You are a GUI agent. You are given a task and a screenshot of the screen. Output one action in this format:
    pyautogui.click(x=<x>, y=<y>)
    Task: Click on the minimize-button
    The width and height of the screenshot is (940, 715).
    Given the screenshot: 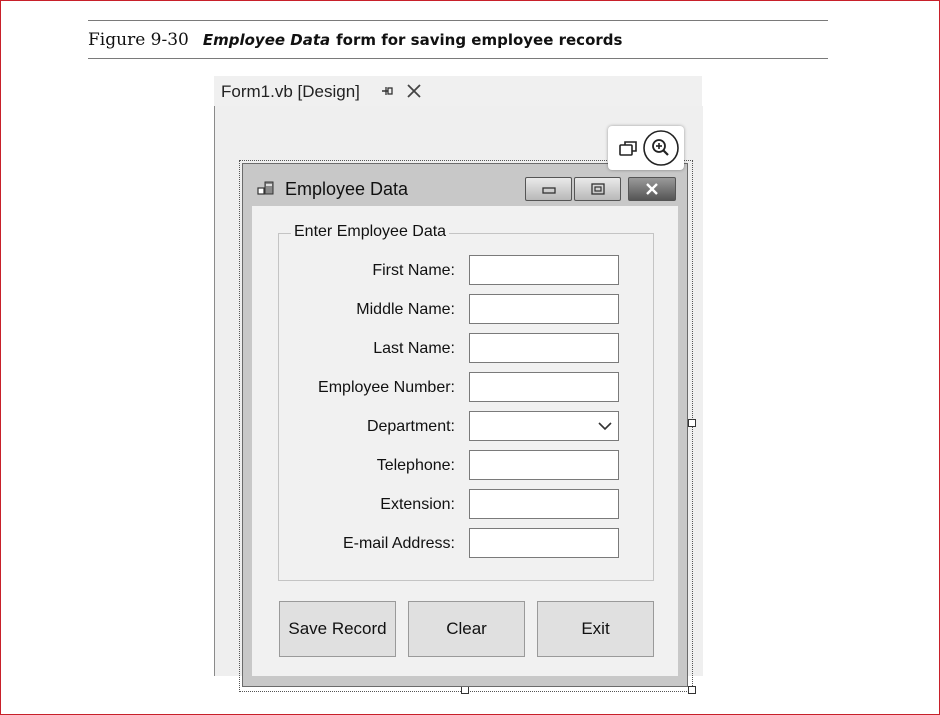 What is the action you would take?
    pyautogui.click(x=548, y=189)
    